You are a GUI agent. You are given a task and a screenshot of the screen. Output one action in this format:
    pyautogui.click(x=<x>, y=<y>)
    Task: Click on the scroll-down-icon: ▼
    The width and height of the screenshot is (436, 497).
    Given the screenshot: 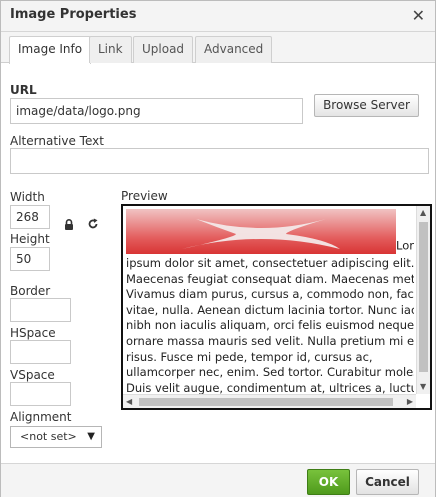 What is the action you would take?
    pyautogui.click(x=423, y=387)
    